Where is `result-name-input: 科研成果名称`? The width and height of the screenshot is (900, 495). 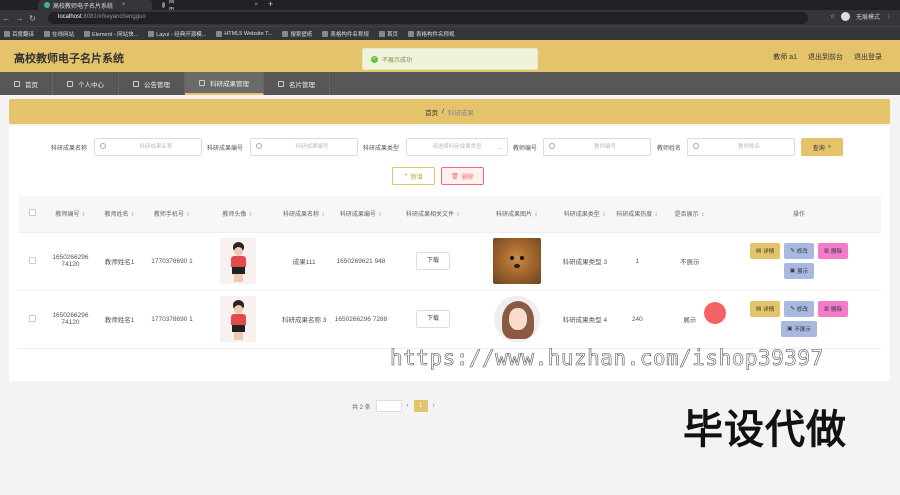 result-name-input: 科研成果名称 is located at coordinates (148, 147).